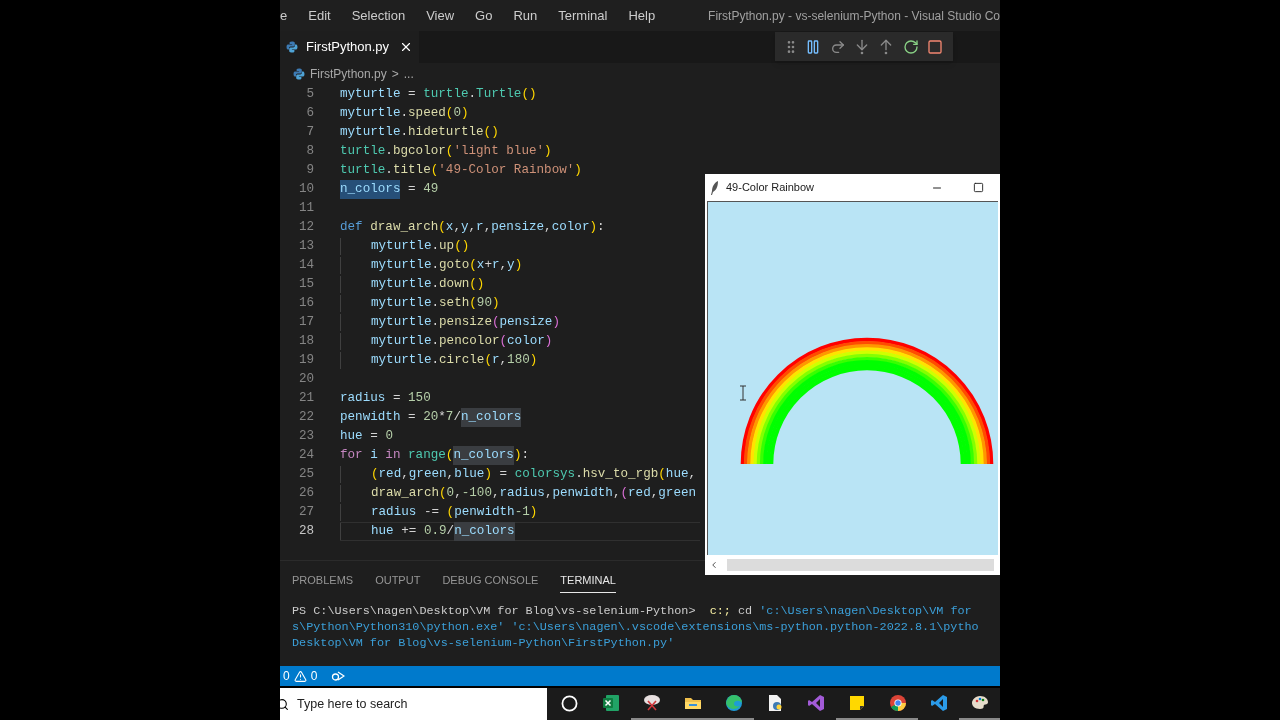  Describe the element at coordinates (413, 704) in the screenshot. I see `search-field: Type here to search` at that location.